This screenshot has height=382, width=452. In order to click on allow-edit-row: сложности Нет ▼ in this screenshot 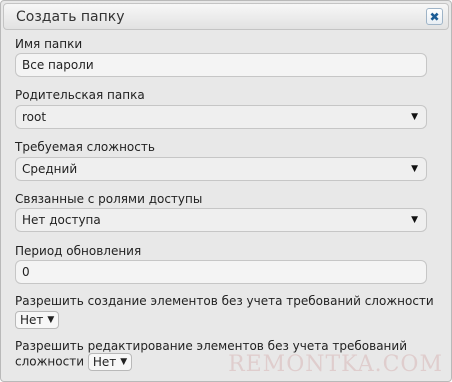, I will do `click(74, 362)`.